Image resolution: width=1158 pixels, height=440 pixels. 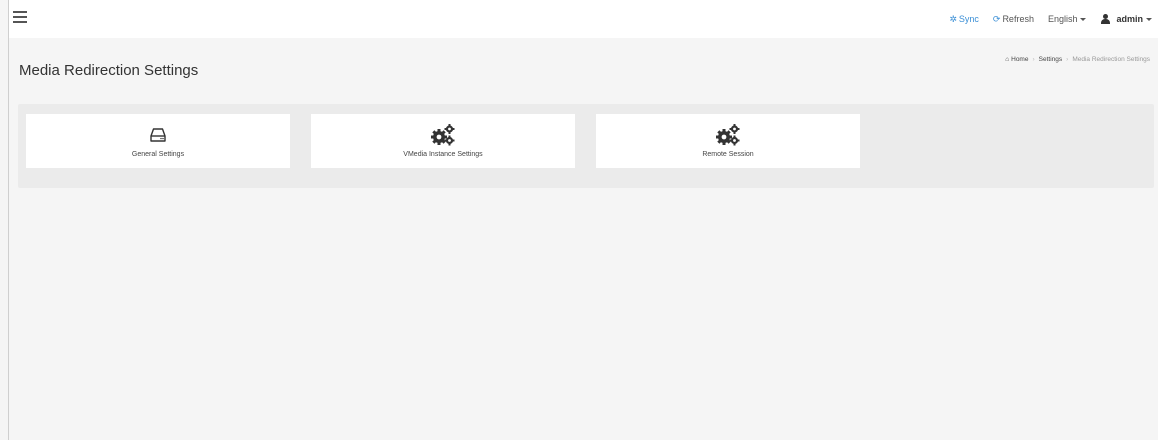 What do you see at coordinates (968, 19) in the screenshot?
I see `sync-label: Sync` at bounding box center [968, 19].